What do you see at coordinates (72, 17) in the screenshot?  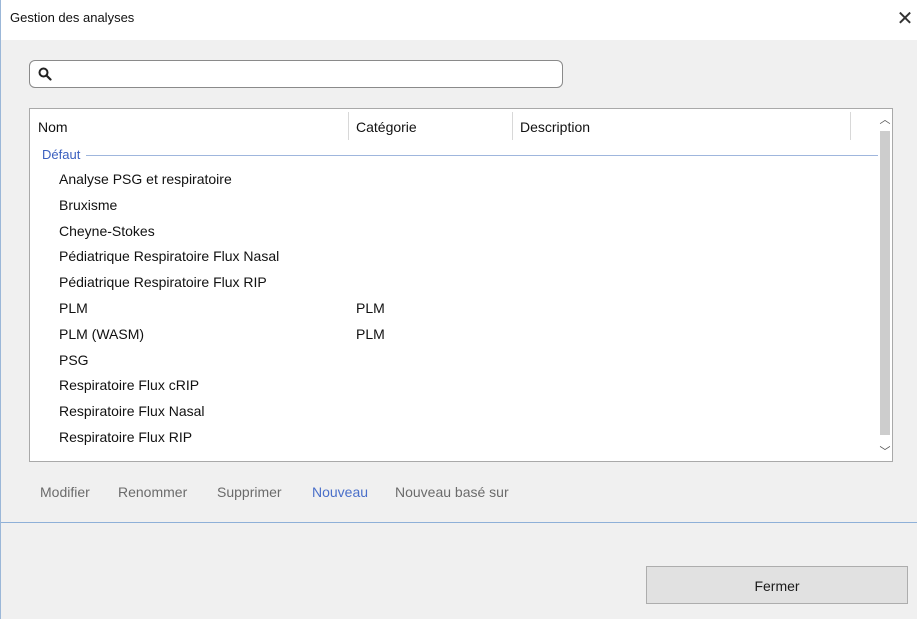 I see `dialog-title: Gestion des analyses` at bounding box center [72, 17].